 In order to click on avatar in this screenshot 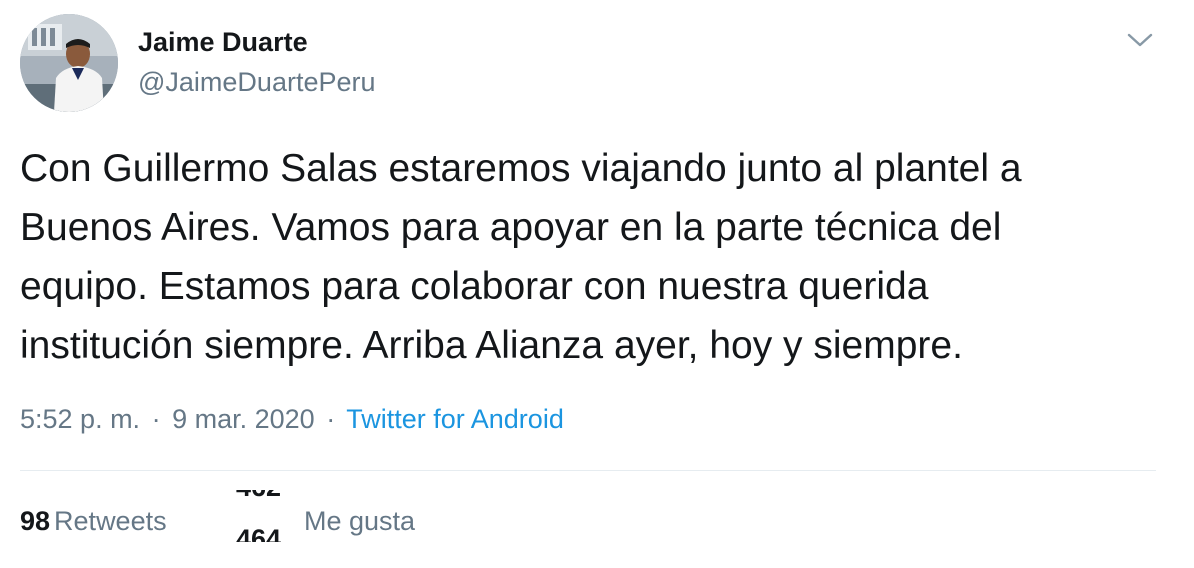, I will do `click(69, 63)`.